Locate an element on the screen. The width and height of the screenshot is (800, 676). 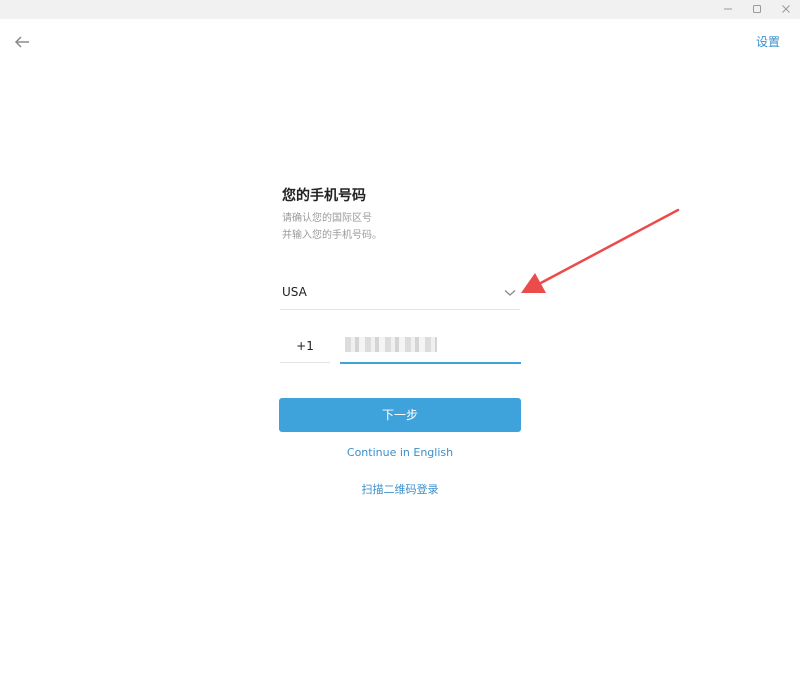
settings-link: 设置 is located at coordinates (768, 41).